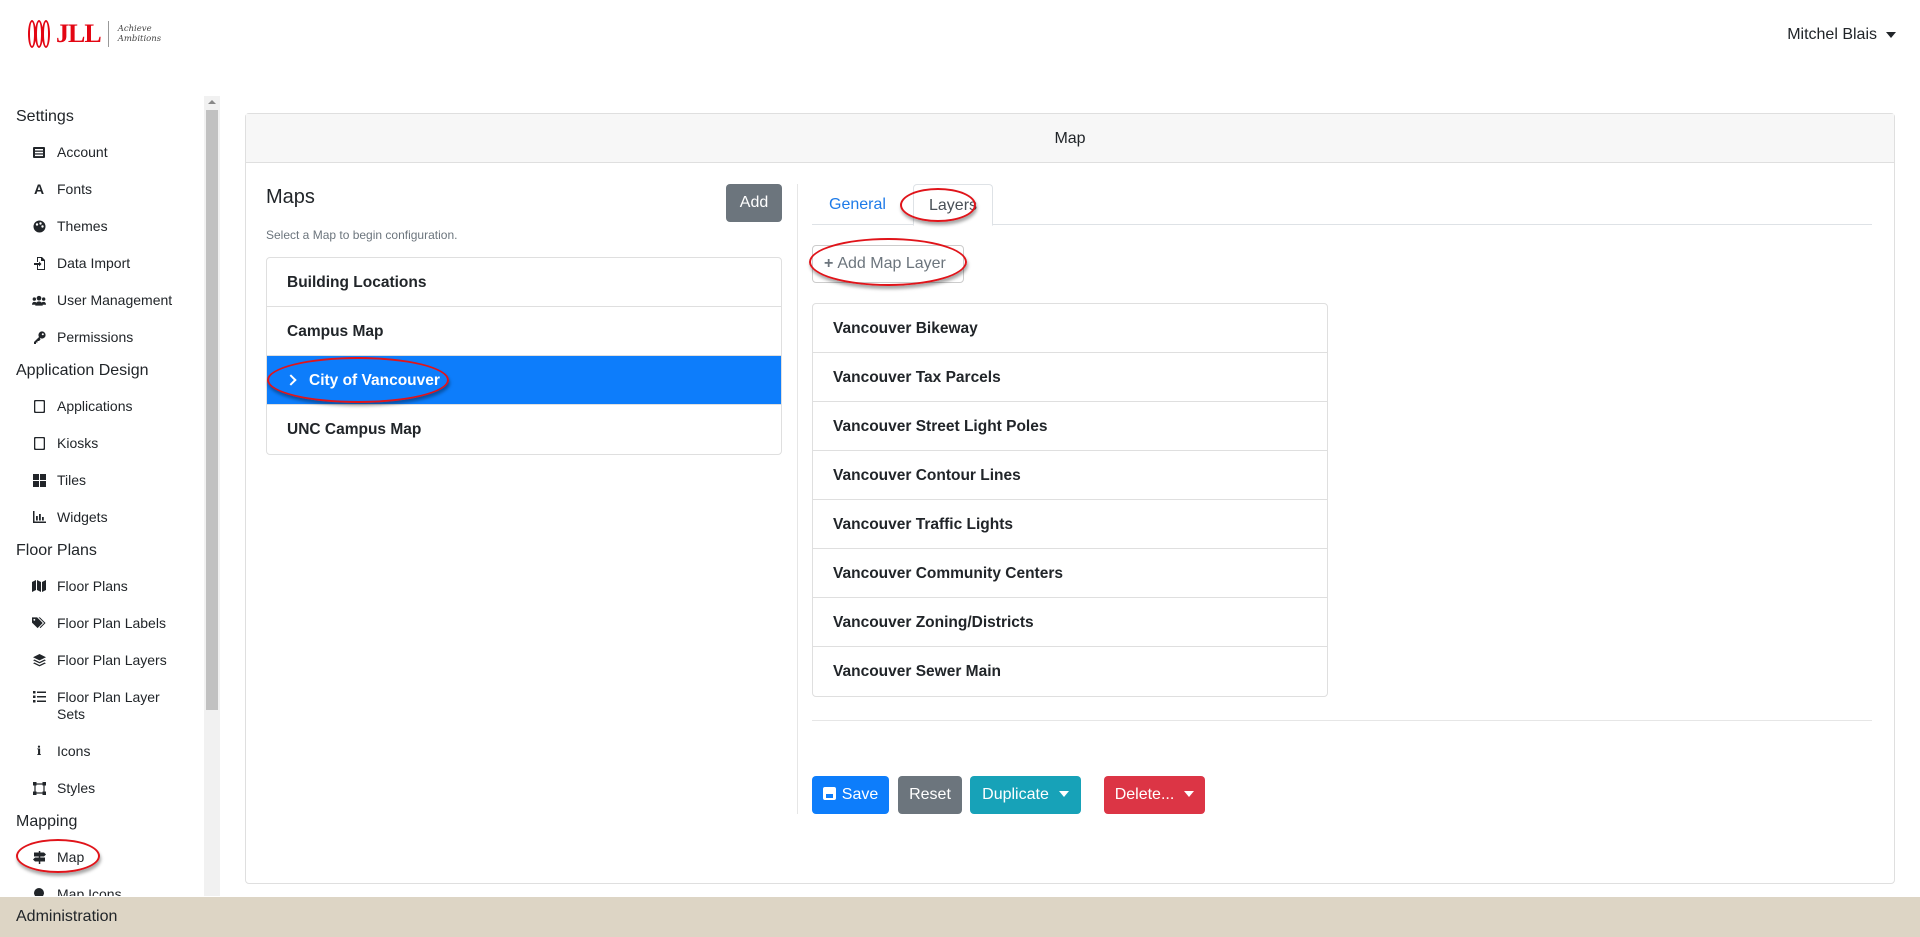 The width and height of the screenshot is (1920, 937). I want to click on map-item-label: Building Locations, so click(357, 282).